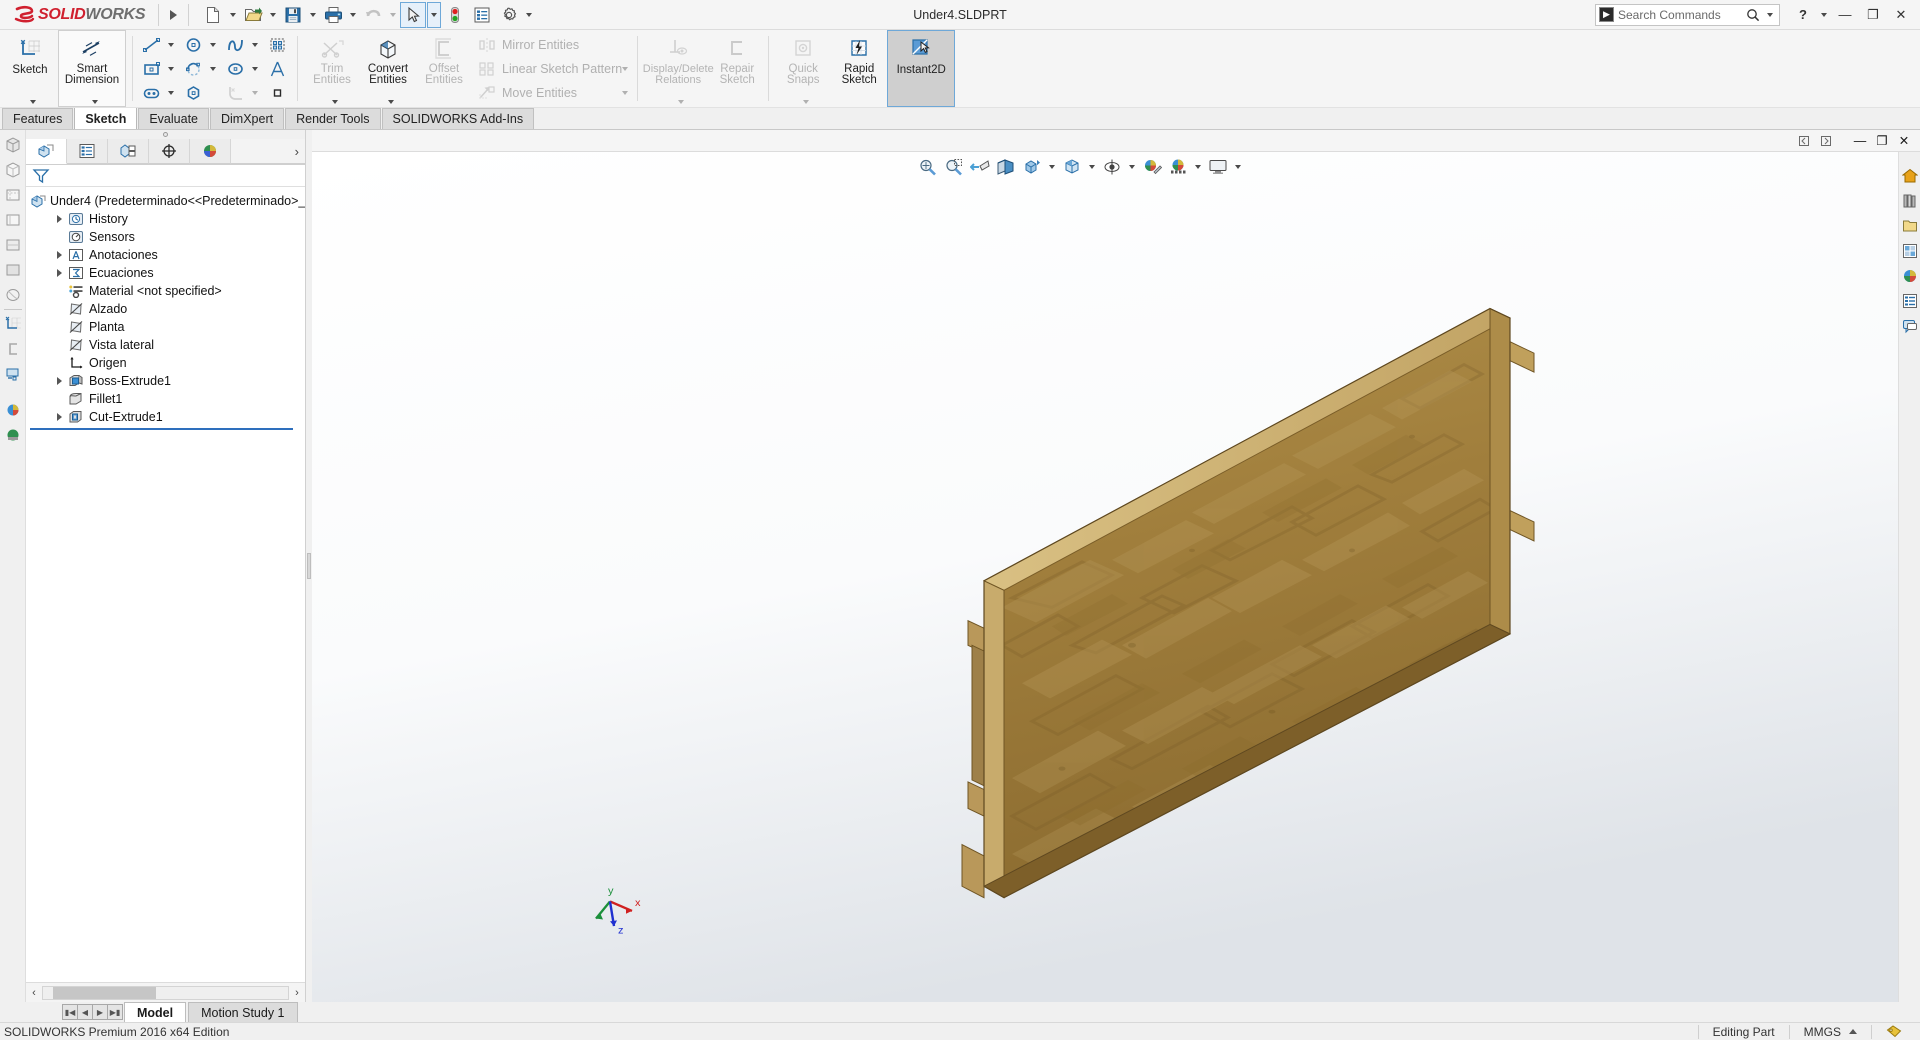 This screenshot has width=1920, height=1040. Describe the element at coordinates (1860, 141) in the screenshot. I see `viewport-minimize-button: —` at that location.